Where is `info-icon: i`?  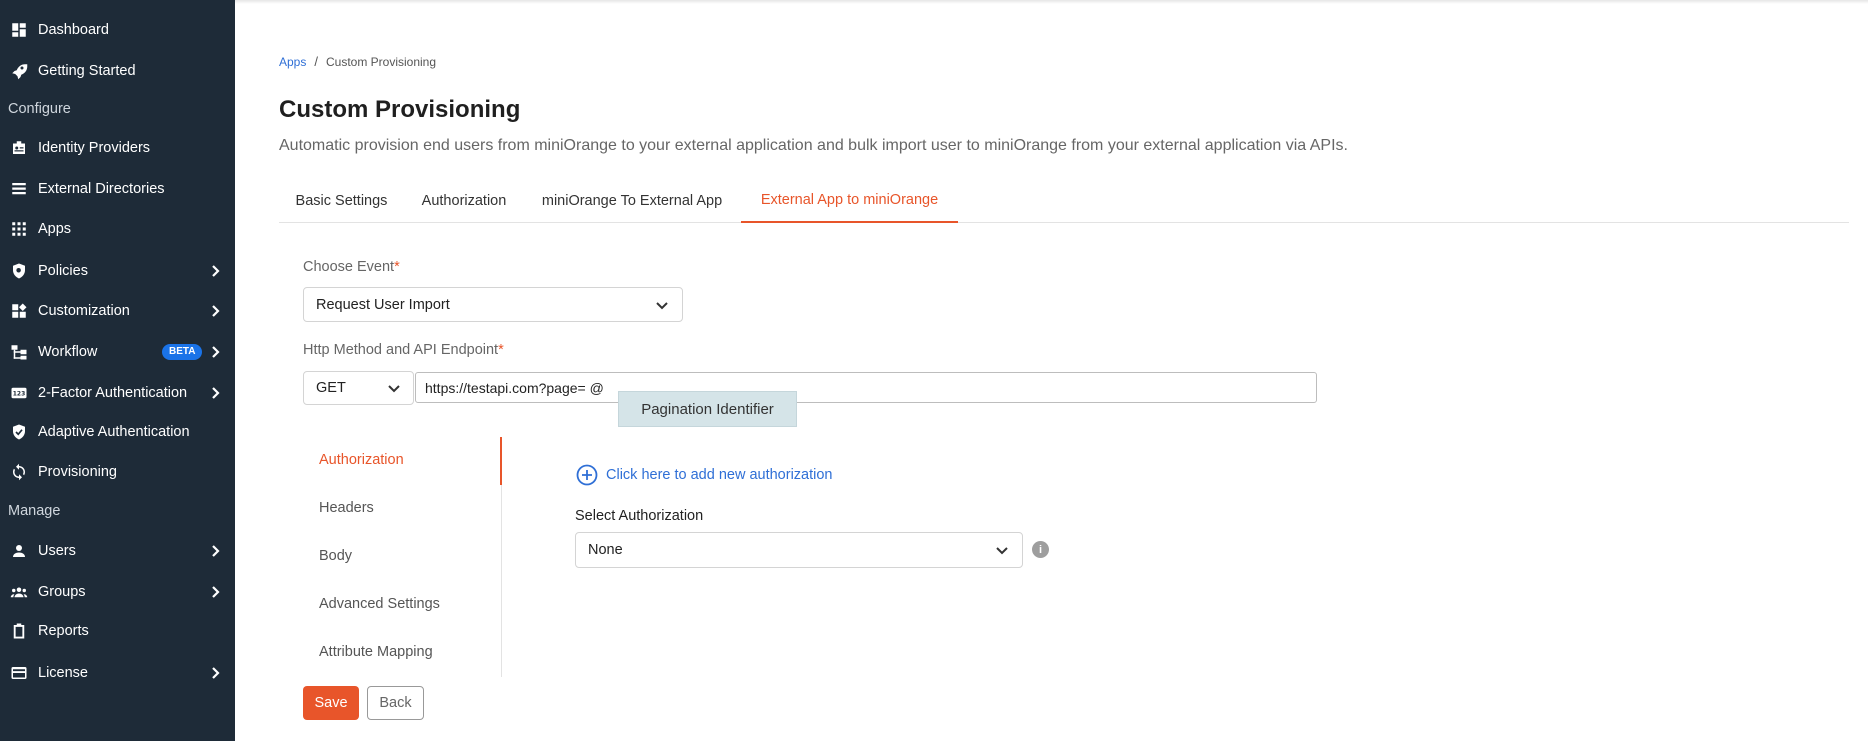 info-icon: i is located at coordinates (1040, 549).